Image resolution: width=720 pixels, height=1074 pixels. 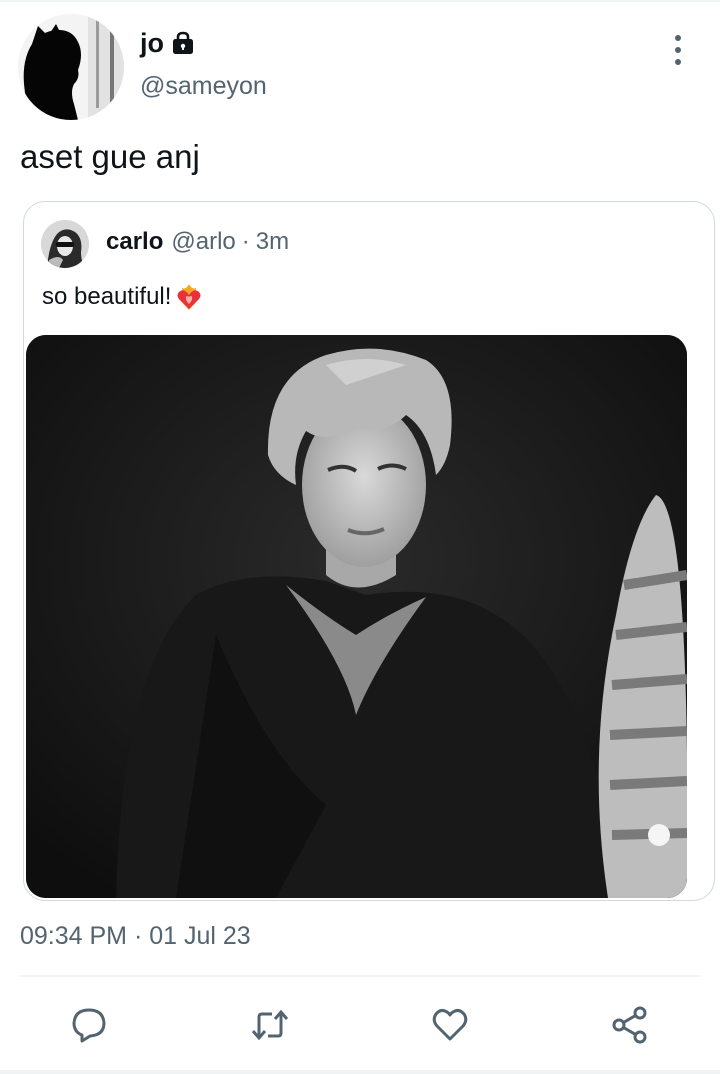 I want to click on author-avatar, so click(x=71, y=67).